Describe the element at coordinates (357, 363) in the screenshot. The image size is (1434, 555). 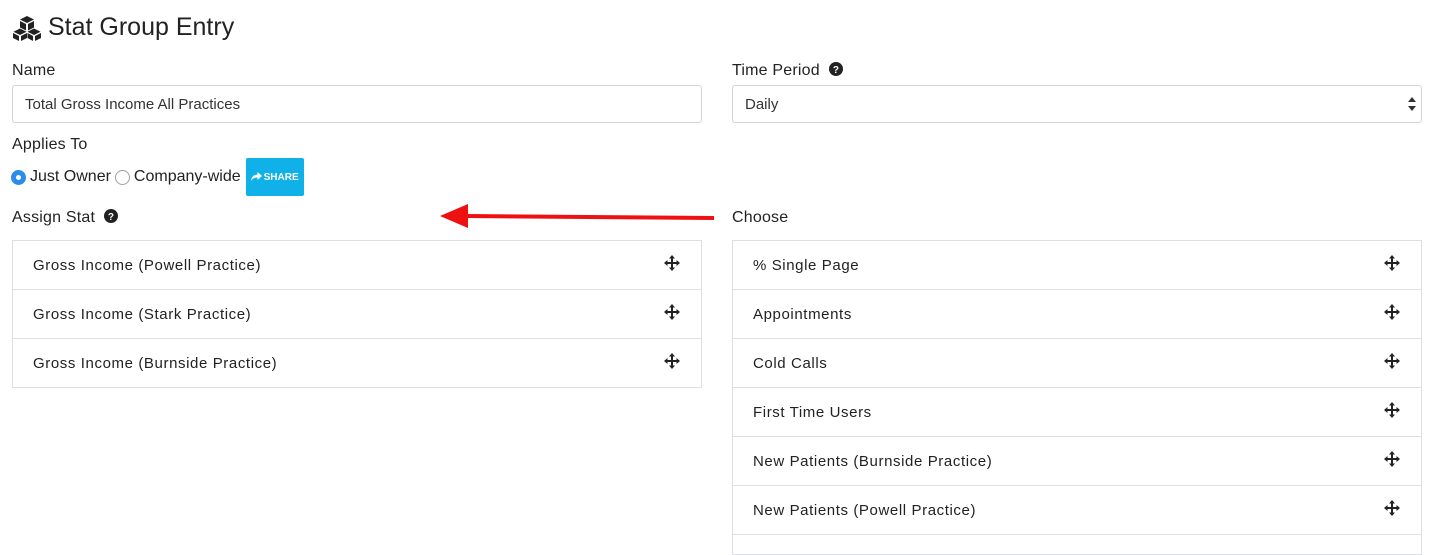
I see `list-item: Gross Income (Burnside Practice)` at that location.